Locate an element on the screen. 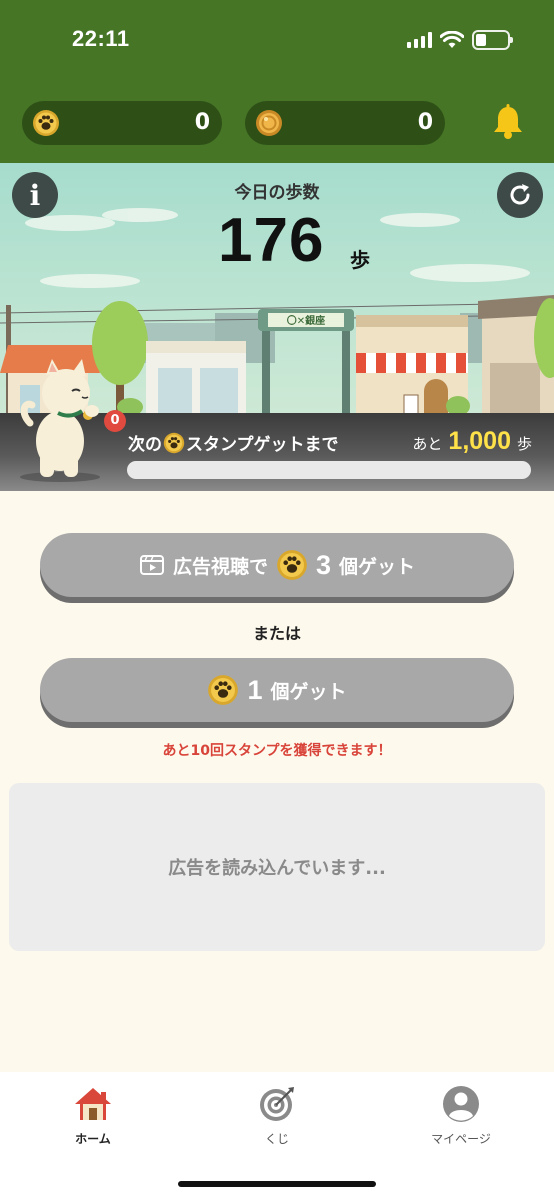 The height and width of the screenshot is (1200, 554). tab-kuji: くじ is located at coordinates (277, 1115).